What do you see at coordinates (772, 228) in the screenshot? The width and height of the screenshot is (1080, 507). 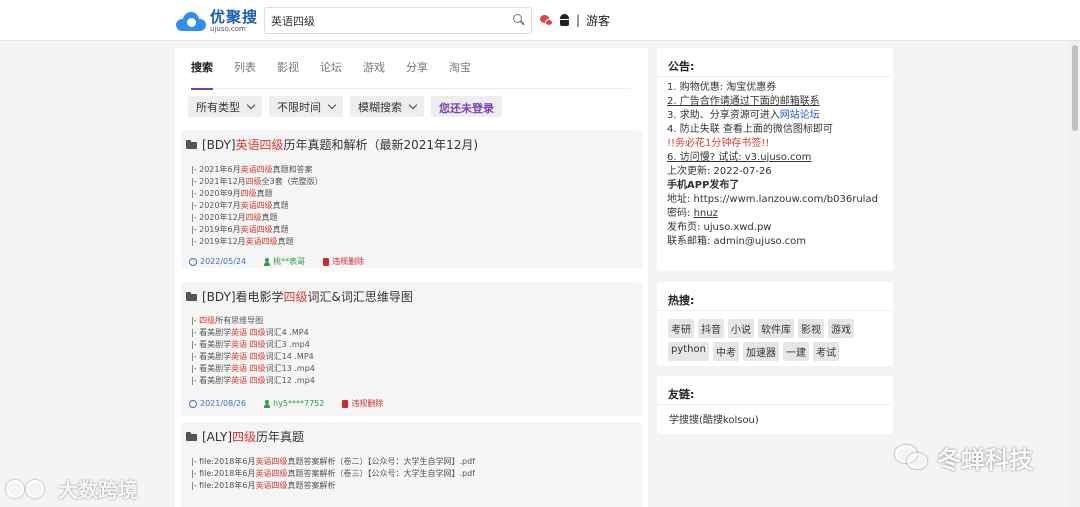 I see `publish-page: 发布页: ujuso.xwd.pw` at bounding box center [772, 228].